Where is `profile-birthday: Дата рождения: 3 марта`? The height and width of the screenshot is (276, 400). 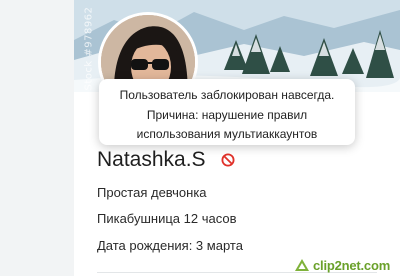
profile-birthday: Дата рождения: 3 марта is located at coordinates (170, 245).